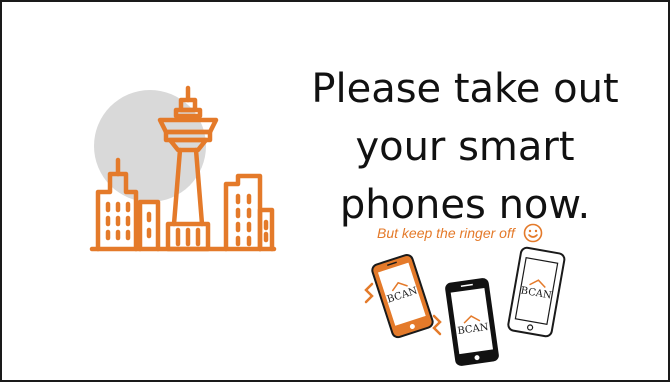 Image resolution: width=670 pixels, height=382 pixels. Describe the element at coordinates (183, 168) in the screenshot. I see `city-skyline-icon` at that location.